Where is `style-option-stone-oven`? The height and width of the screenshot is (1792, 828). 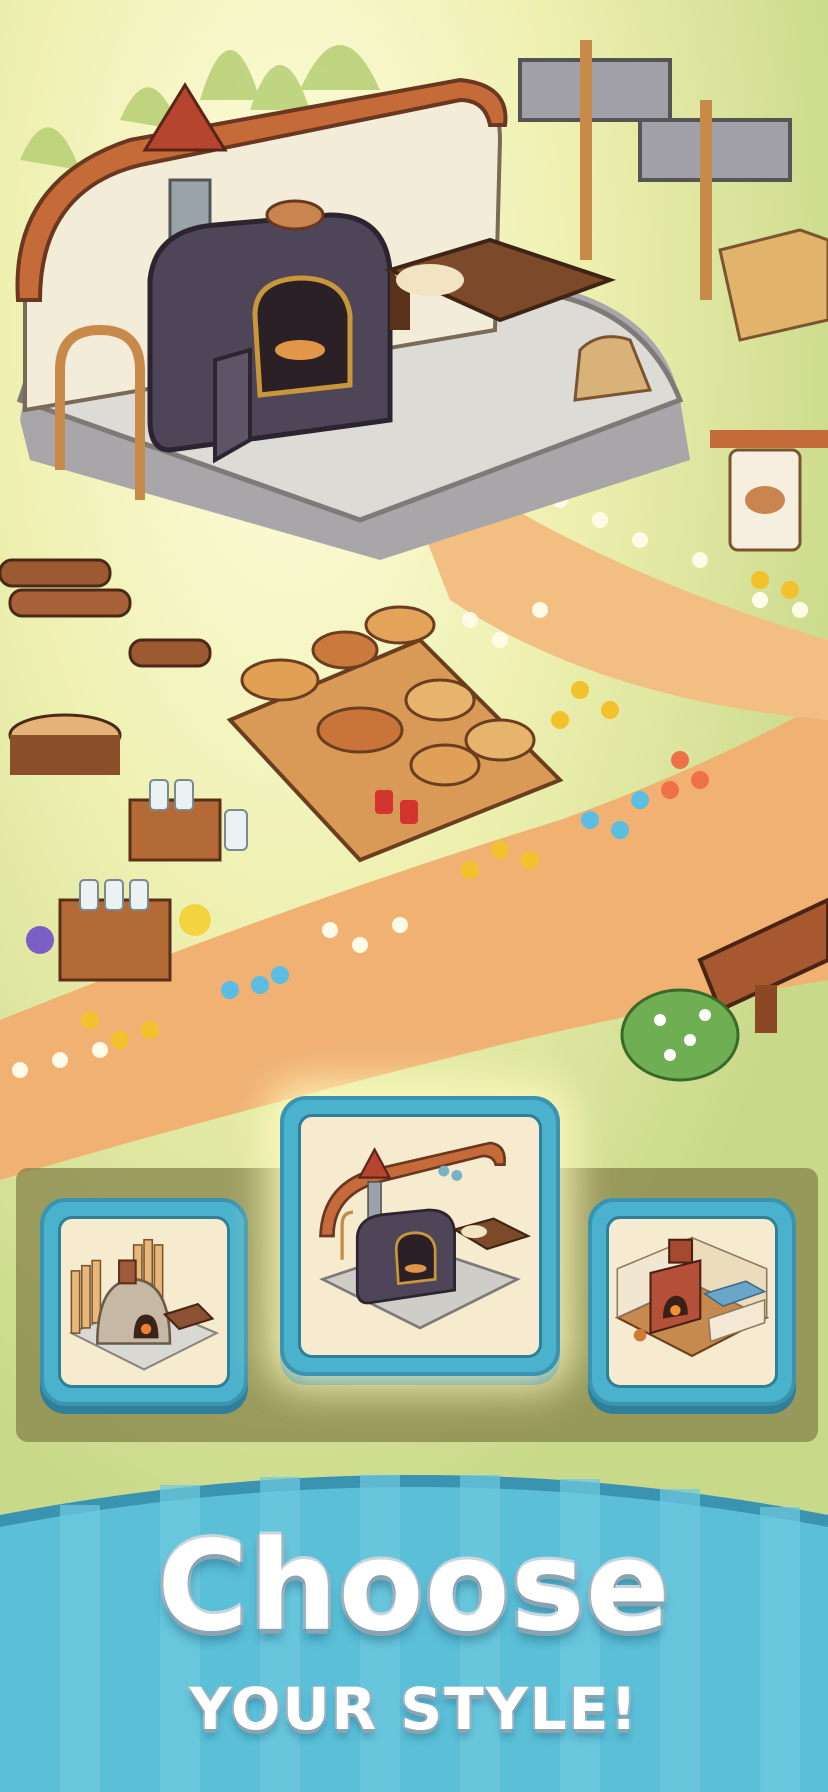
style-option-stone-oven is located at coordinates (144, 1302).